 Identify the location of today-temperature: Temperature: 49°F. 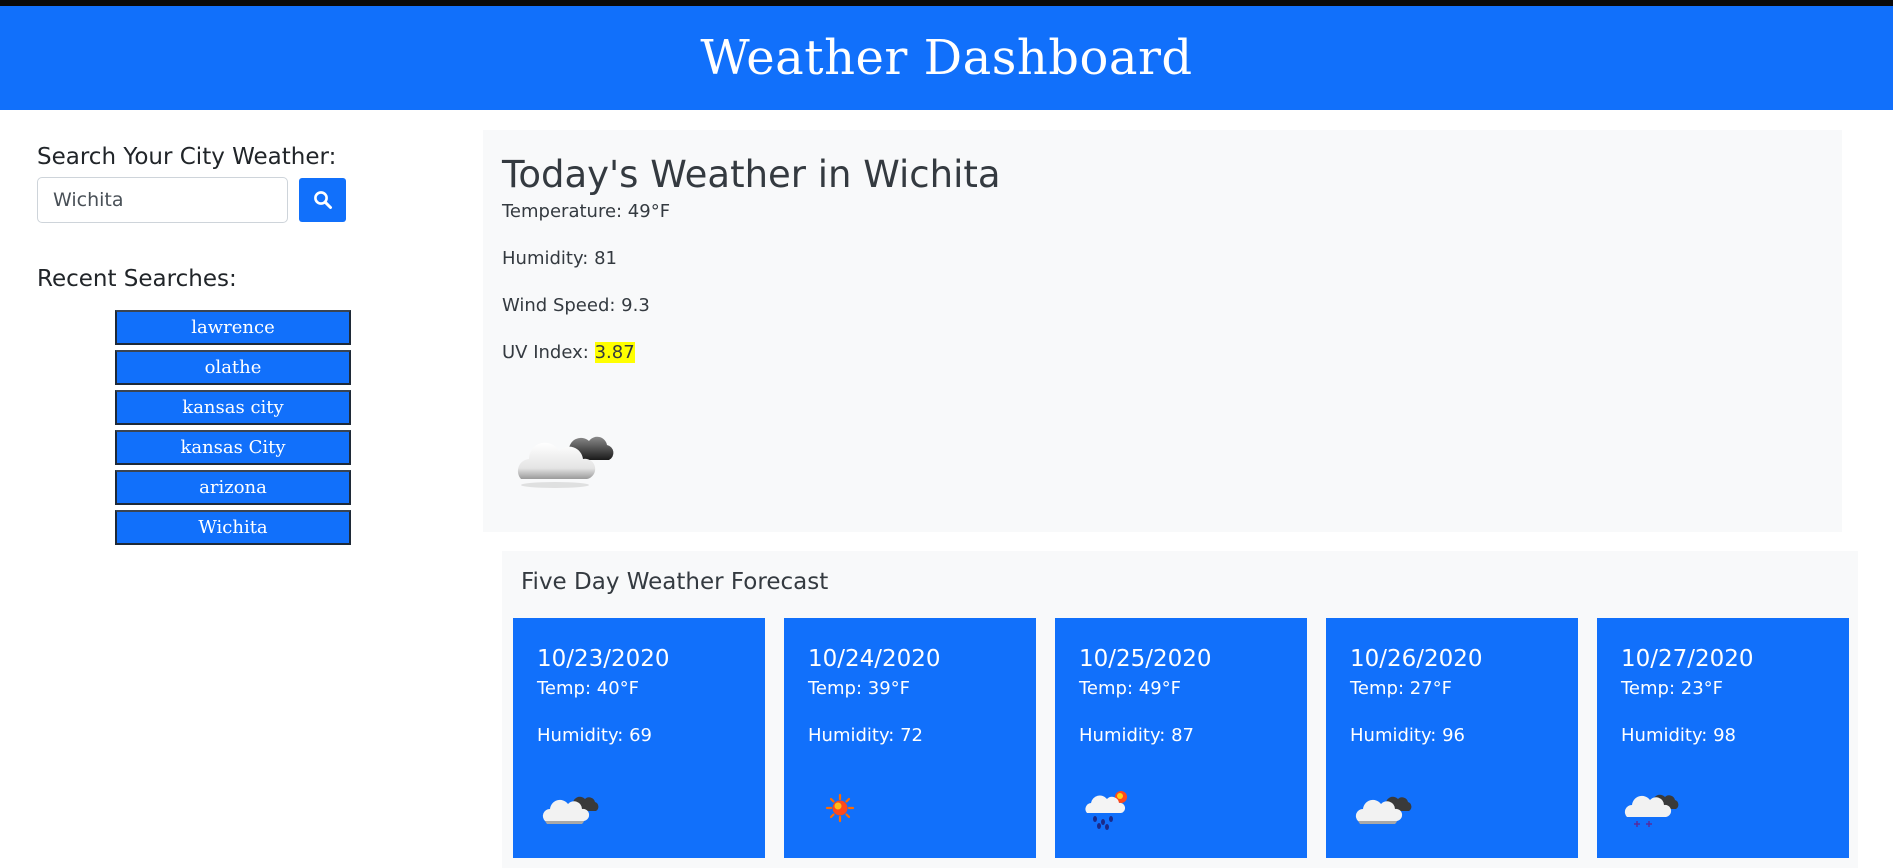
(586, 211).